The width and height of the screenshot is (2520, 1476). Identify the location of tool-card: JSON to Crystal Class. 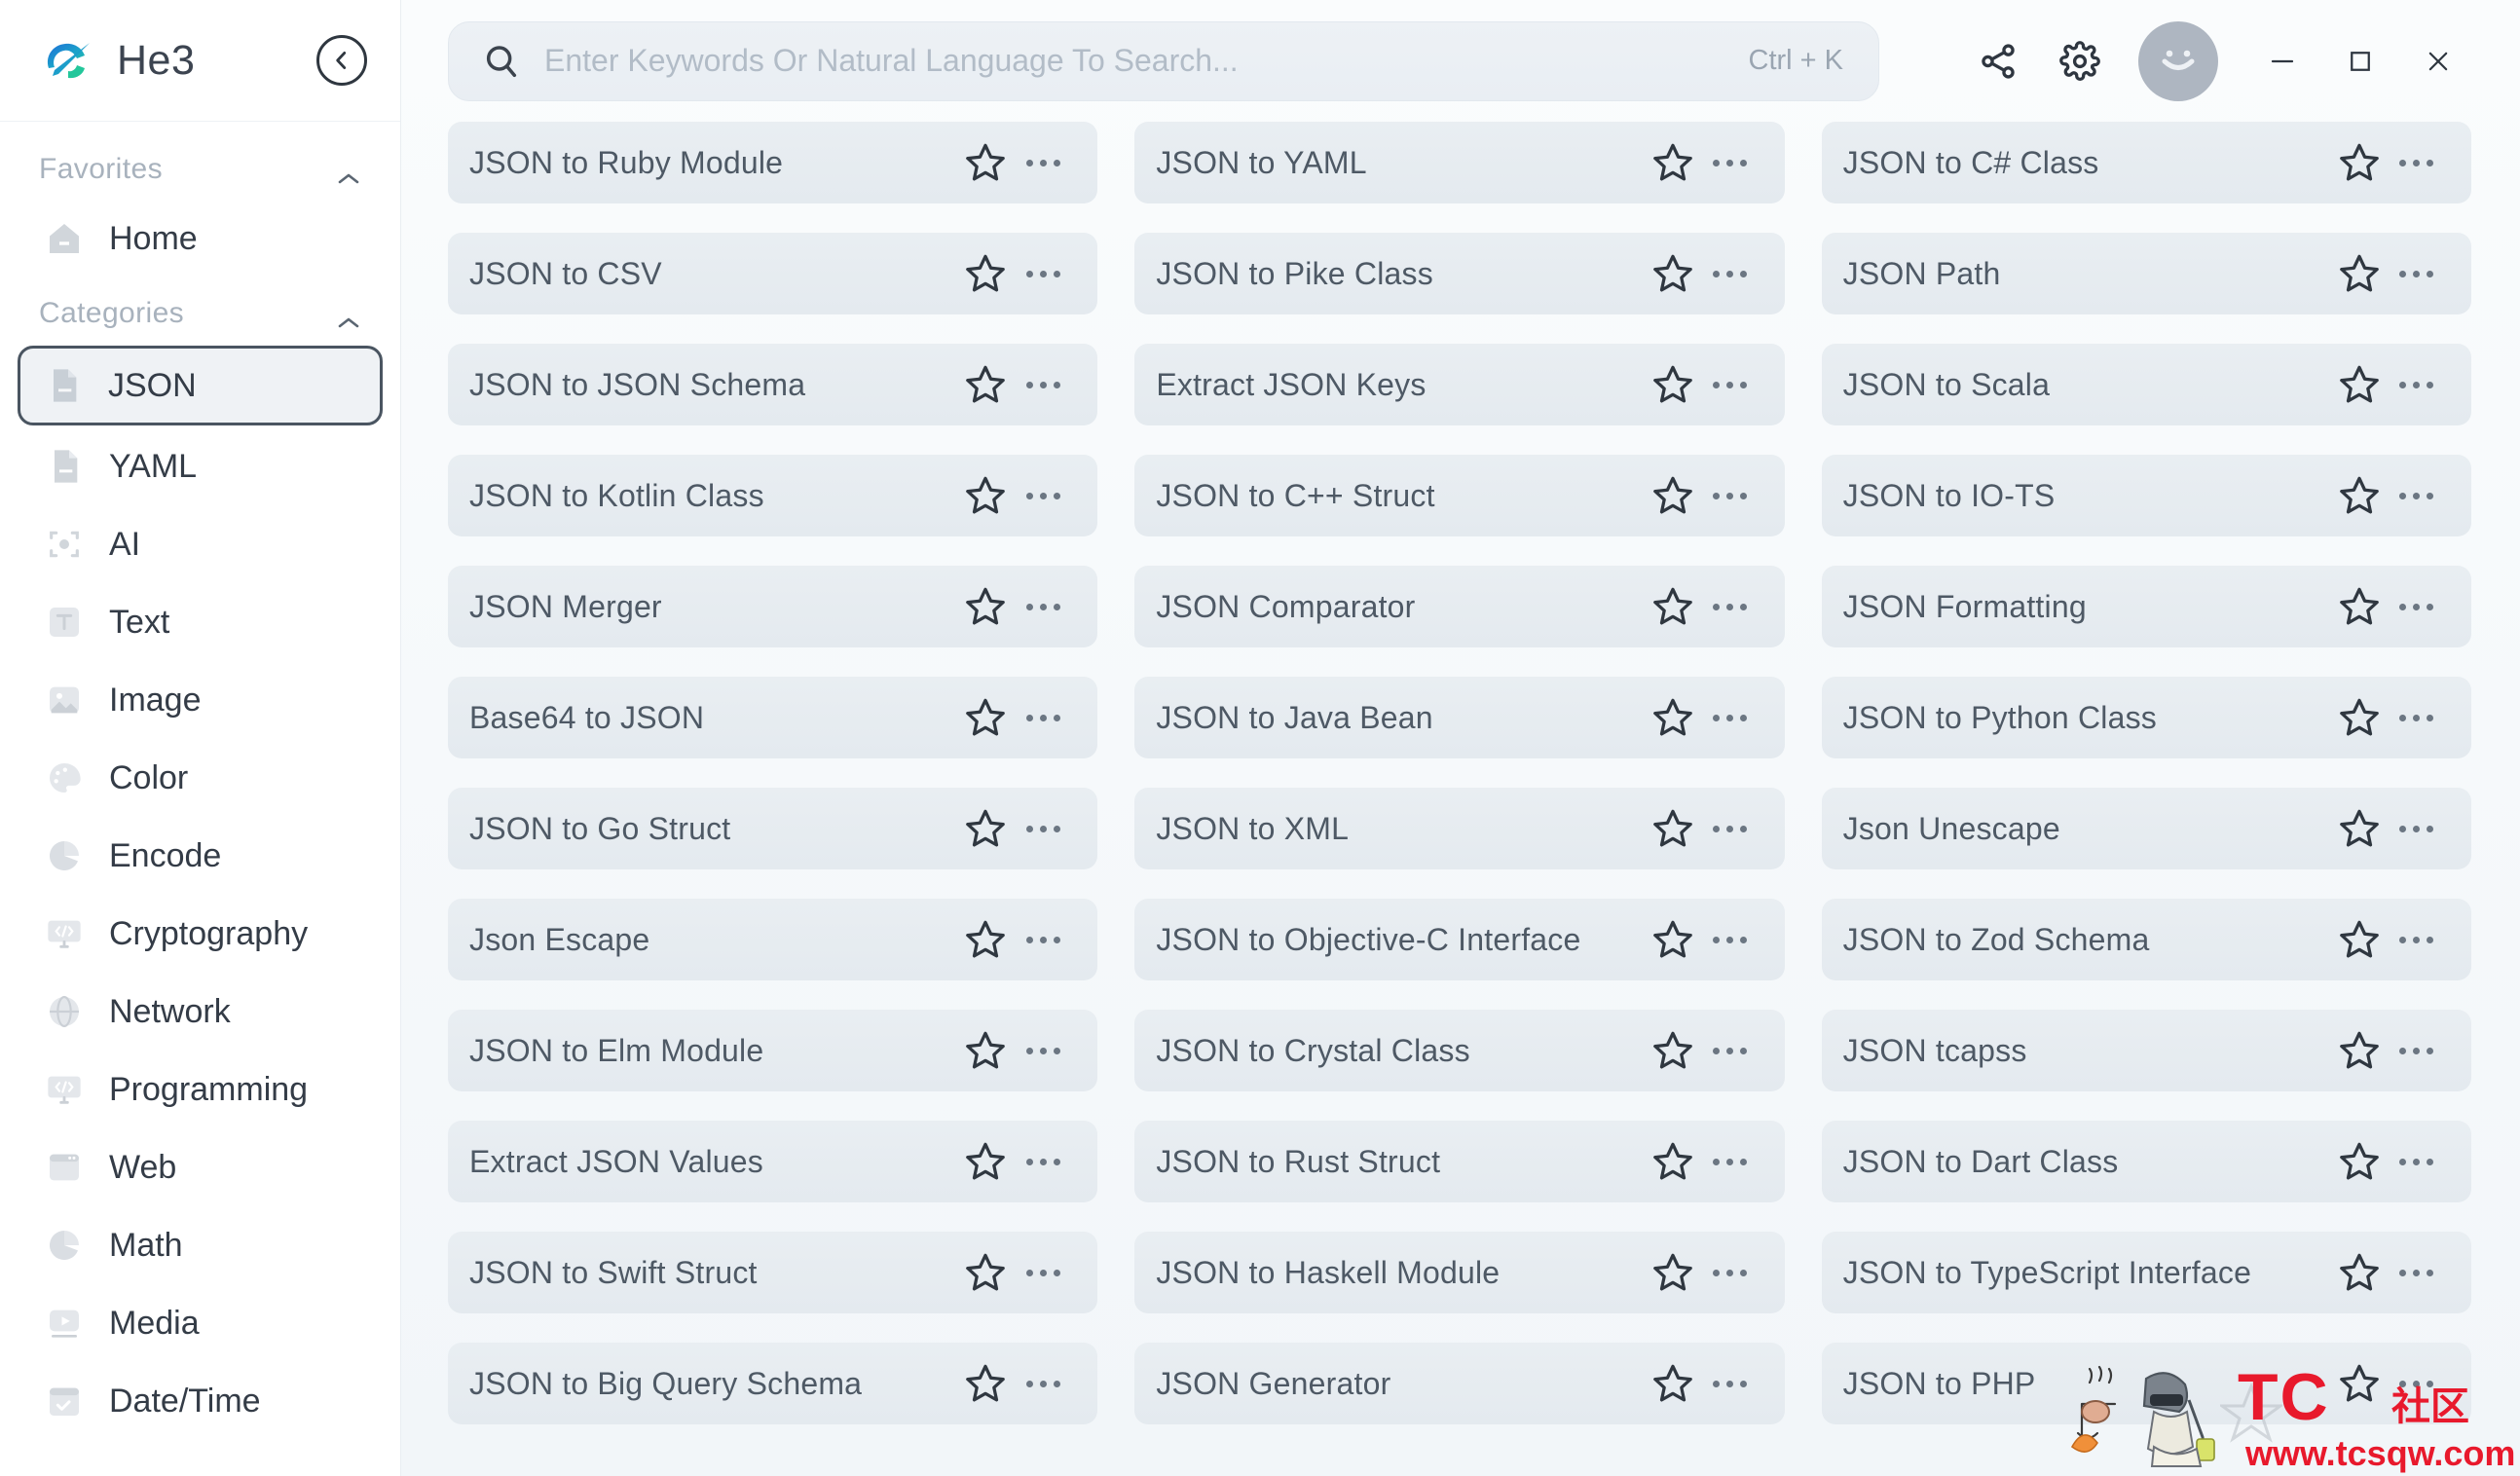
(1459, 1050).